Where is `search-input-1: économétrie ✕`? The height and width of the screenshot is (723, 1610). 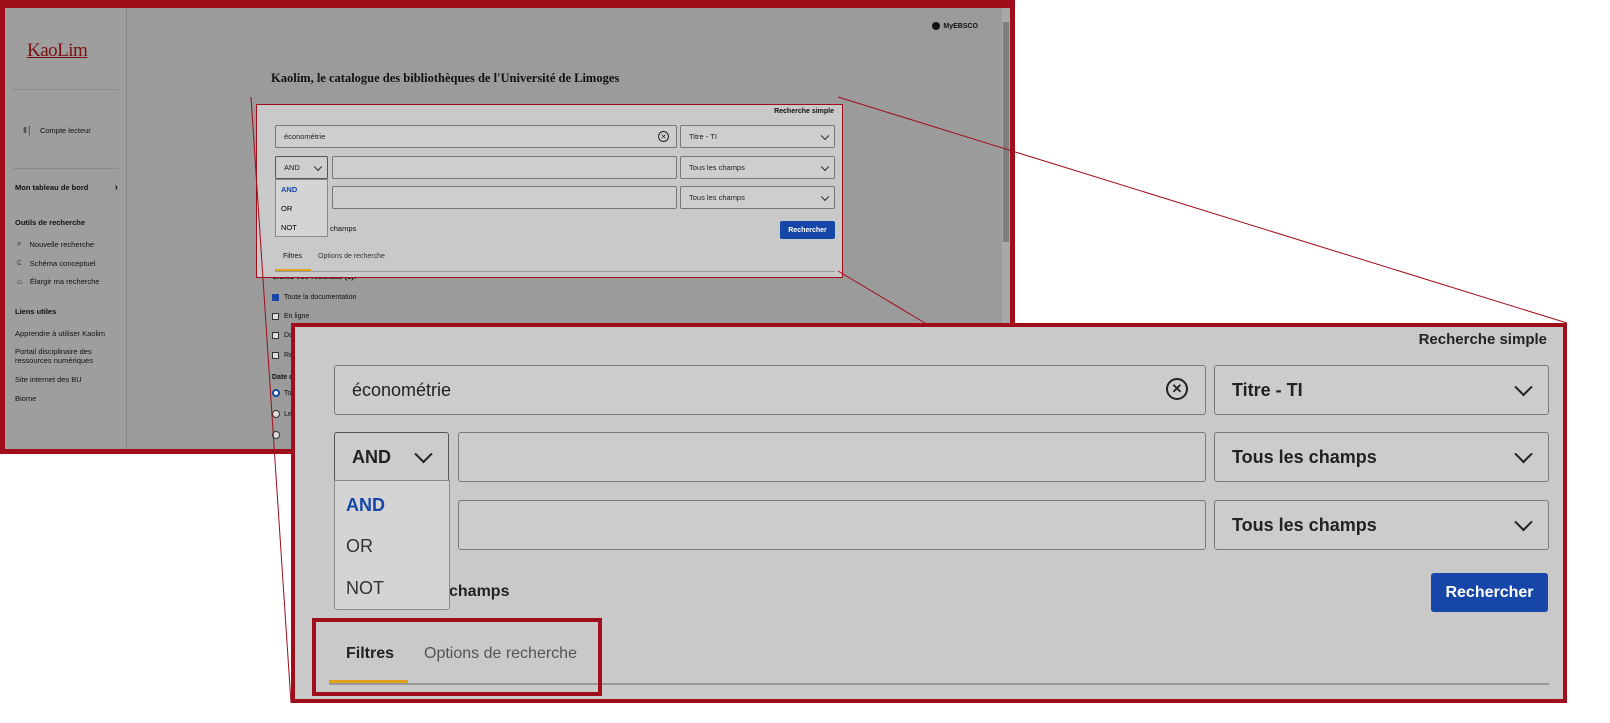
search-input-1: économétrie ✕ is located at coordinates (770, 390).